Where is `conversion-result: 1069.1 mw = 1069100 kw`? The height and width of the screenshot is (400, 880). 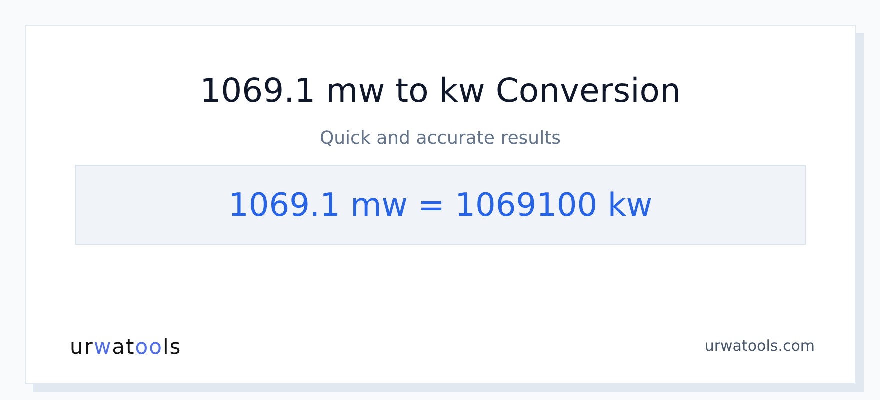 conversion-result: 1069.1 mw = 1069100 kw is located at coordinates (440, 205).